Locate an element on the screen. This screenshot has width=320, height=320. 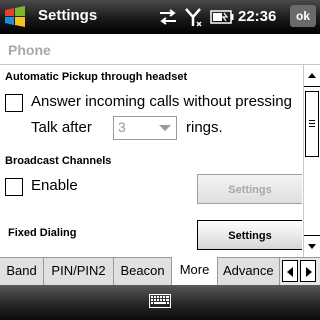
rings-label: rings. is located at coordinates (204, 127).